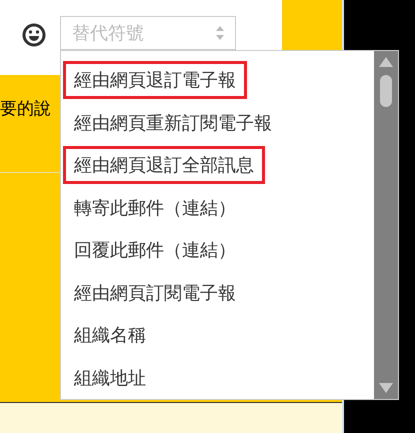 This screenshot has height=433, width=415. What do you see at coordinates (386, 91) in the screenshot?
I see `scroll-thumb` at bounding box center [386, 91].